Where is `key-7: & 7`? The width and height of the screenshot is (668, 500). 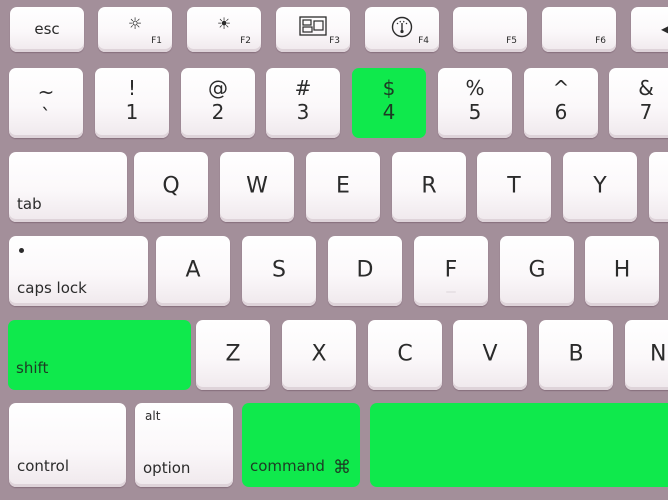 key-7: & 7 is located at coordinates (638, 103).